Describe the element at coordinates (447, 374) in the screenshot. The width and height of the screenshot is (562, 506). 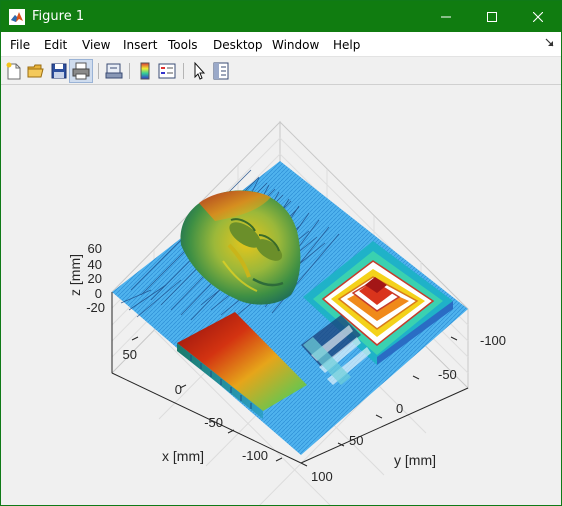
I see `y-tick-label: -50` at that location.